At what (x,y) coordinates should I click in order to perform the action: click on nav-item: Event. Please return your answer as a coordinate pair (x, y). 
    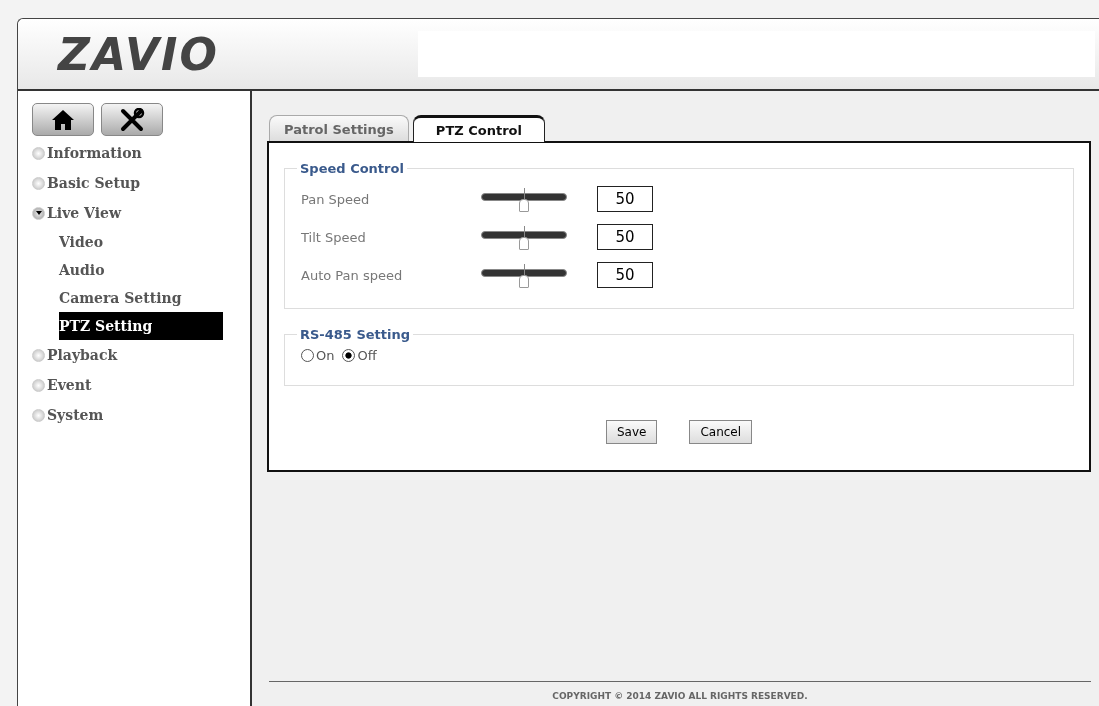
    Looking at the image, I should click on (62, 385).